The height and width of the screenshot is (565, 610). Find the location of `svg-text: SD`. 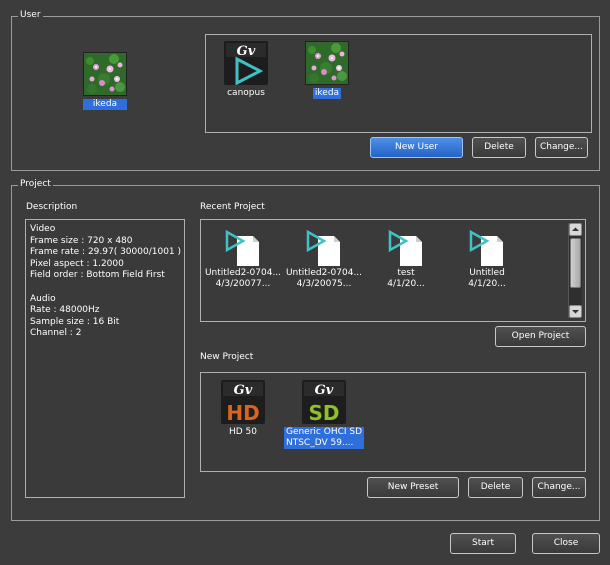

svg-text: SD is located at coordinates (323, 412).